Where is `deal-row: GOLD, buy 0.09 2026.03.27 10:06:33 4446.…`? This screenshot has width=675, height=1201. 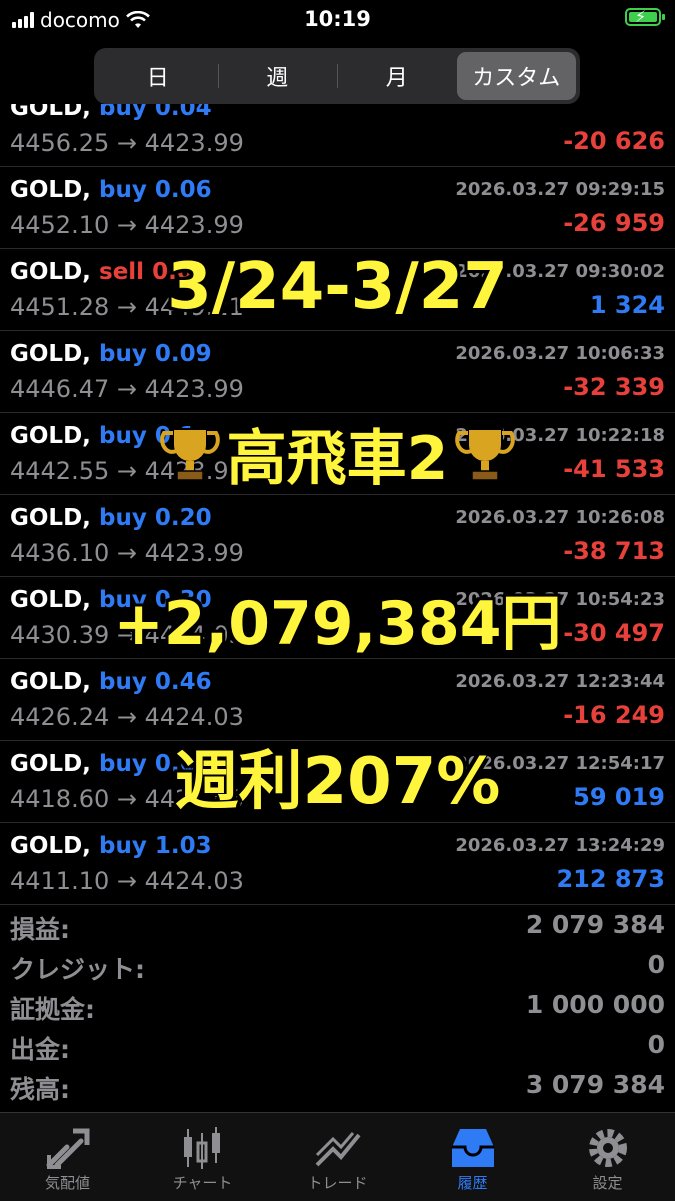
deal-row: GOLD, buy 0.09 2026.03.27 10:06:33 4446.… is located at coordinates (337, 372).